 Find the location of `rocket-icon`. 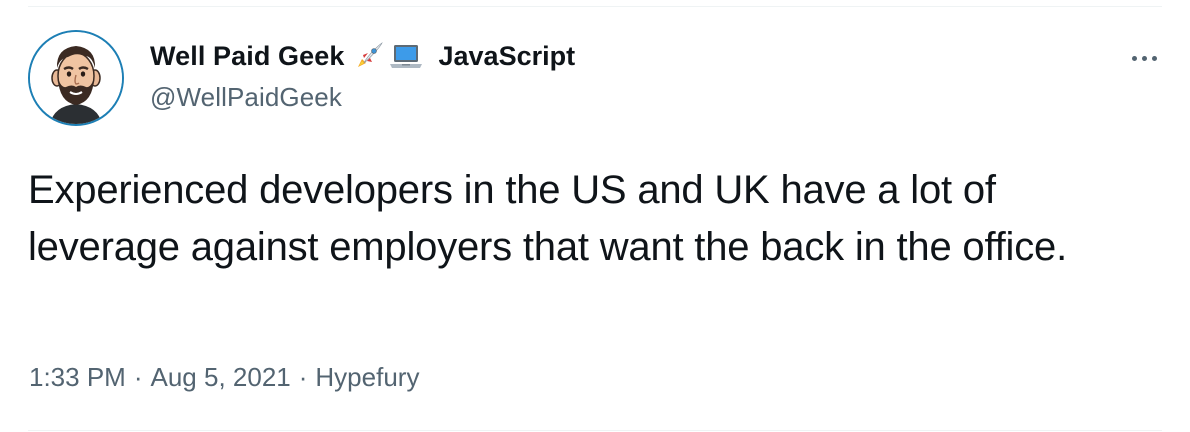

rocket-icon is located at coordinates (369, 56).